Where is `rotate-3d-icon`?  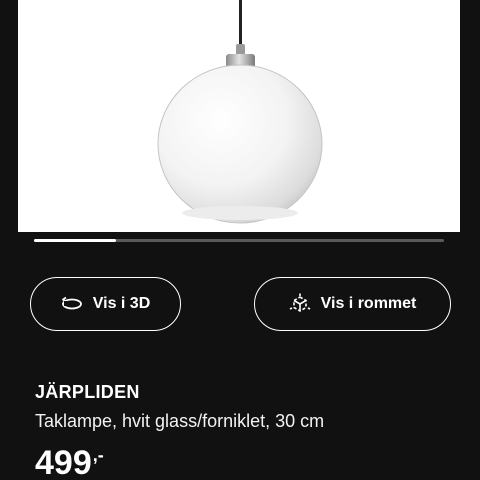 rotate-3d-icon is located at coordinates (72, 304).